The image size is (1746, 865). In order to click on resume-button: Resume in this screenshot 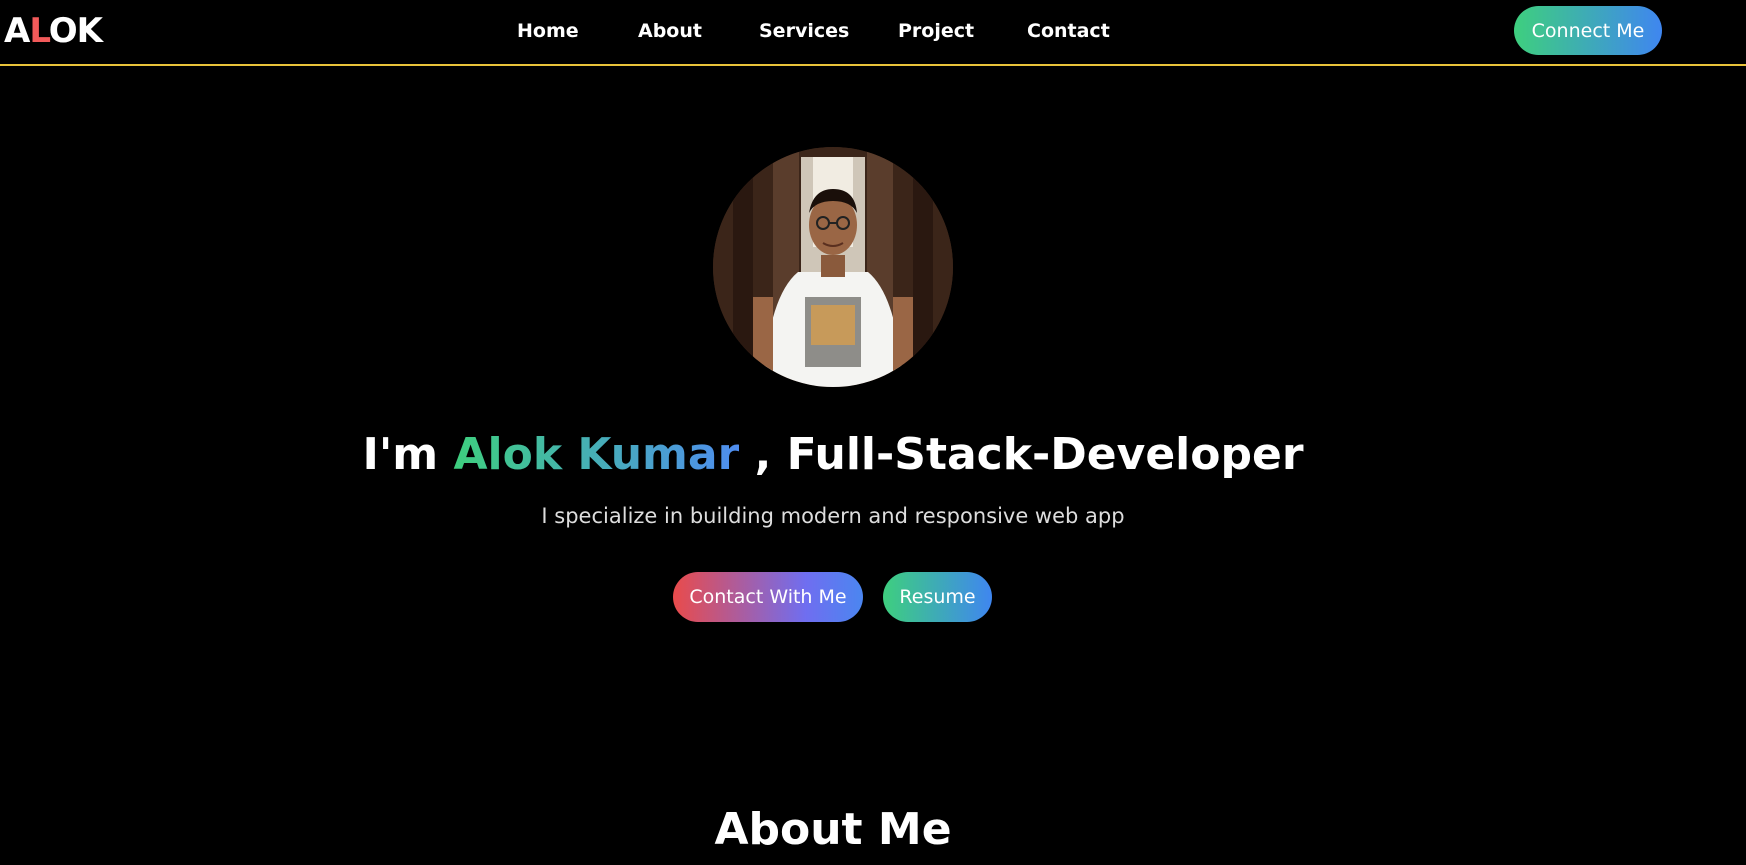, I will do `click(937, 597)`.